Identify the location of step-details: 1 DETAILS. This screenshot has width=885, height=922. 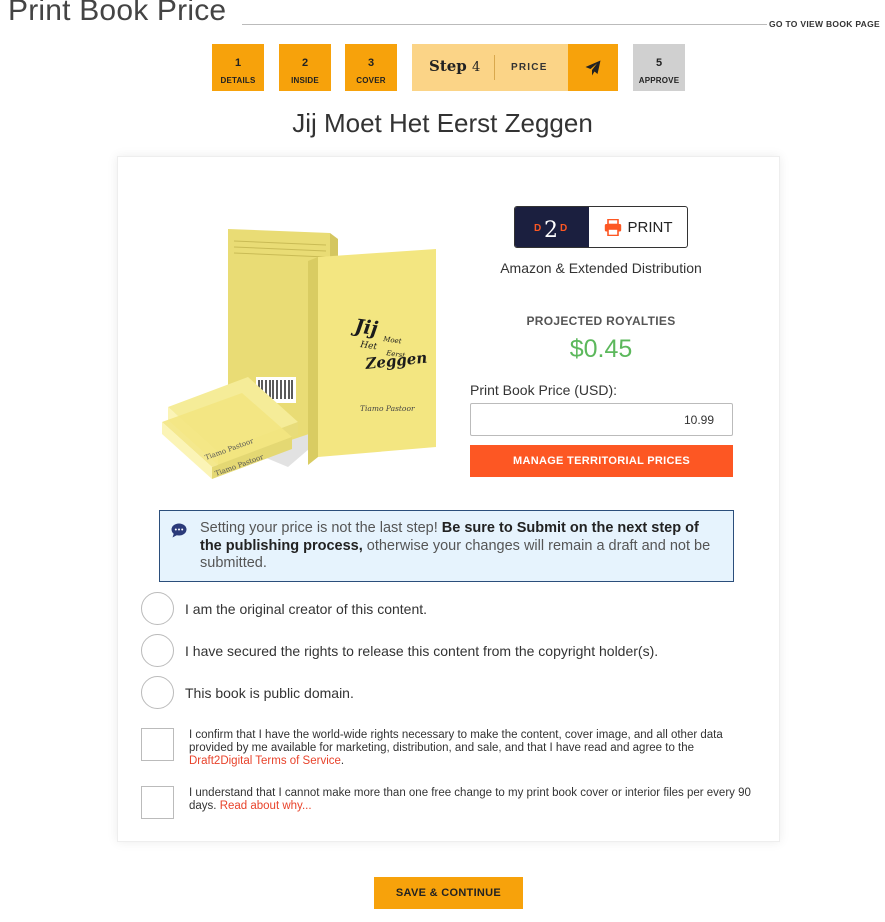
(238, 67).